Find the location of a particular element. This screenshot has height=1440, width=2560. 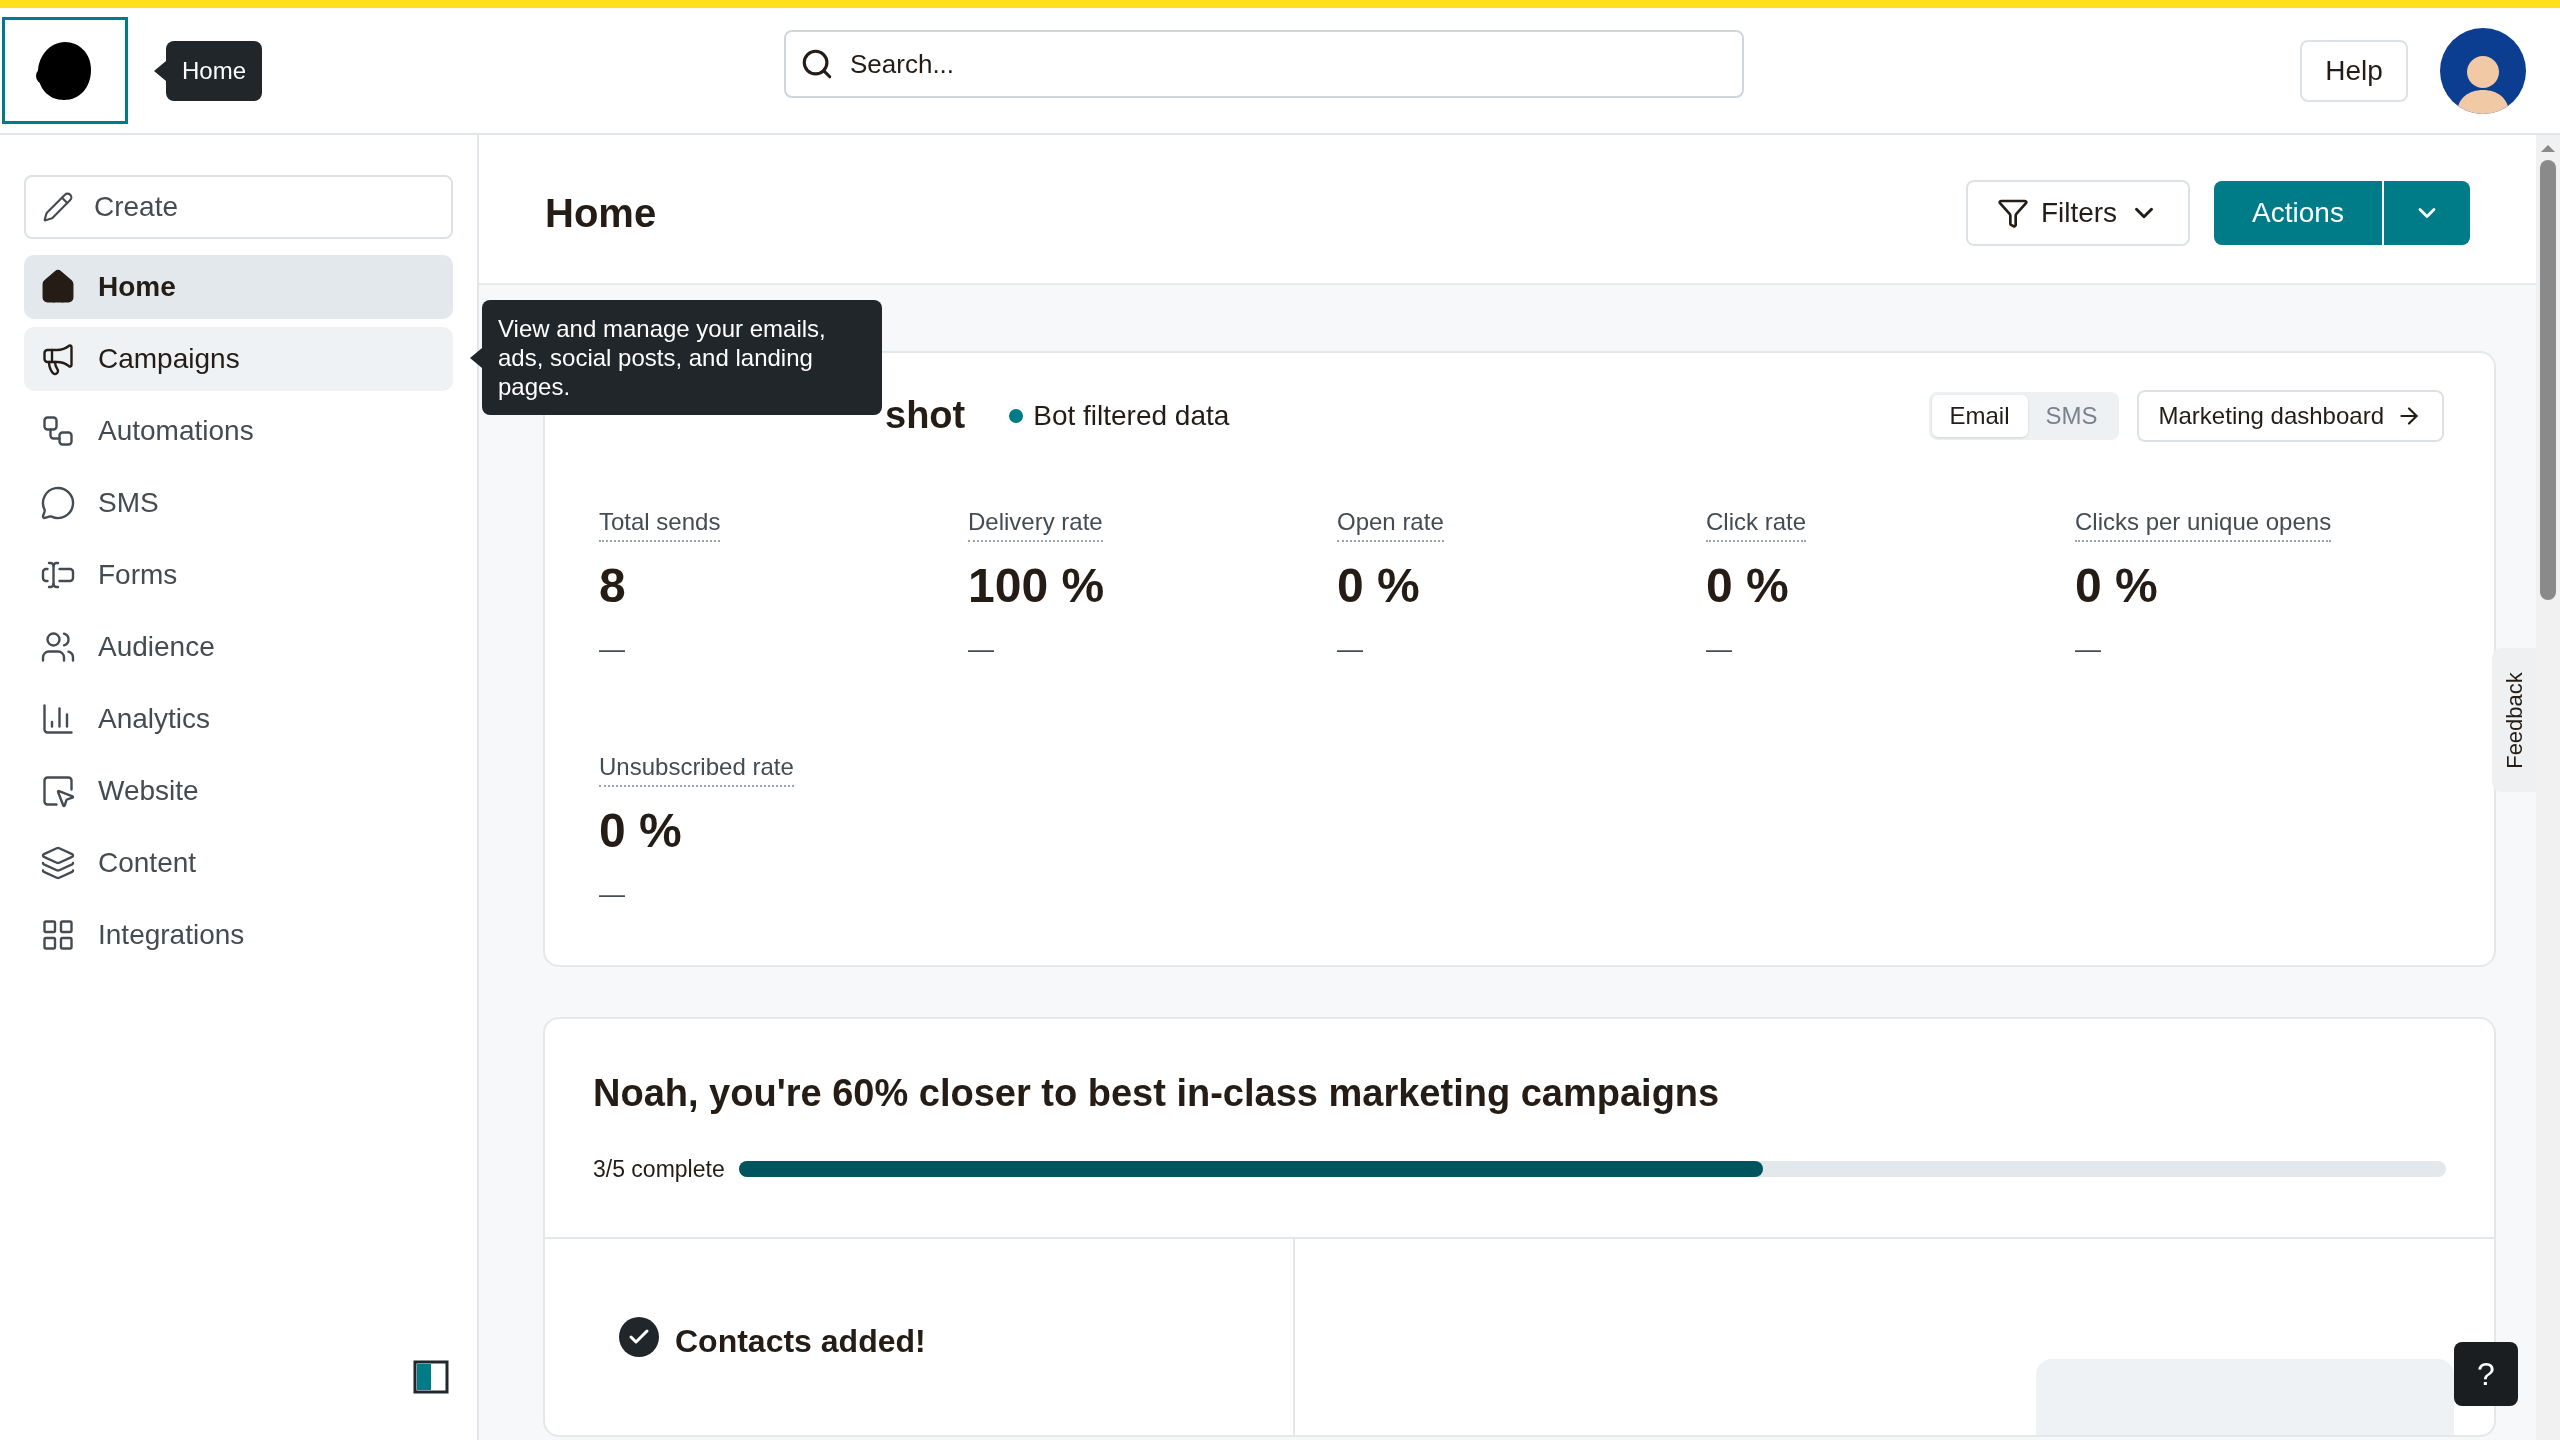

search-icon is located at coordinates (817, 64).